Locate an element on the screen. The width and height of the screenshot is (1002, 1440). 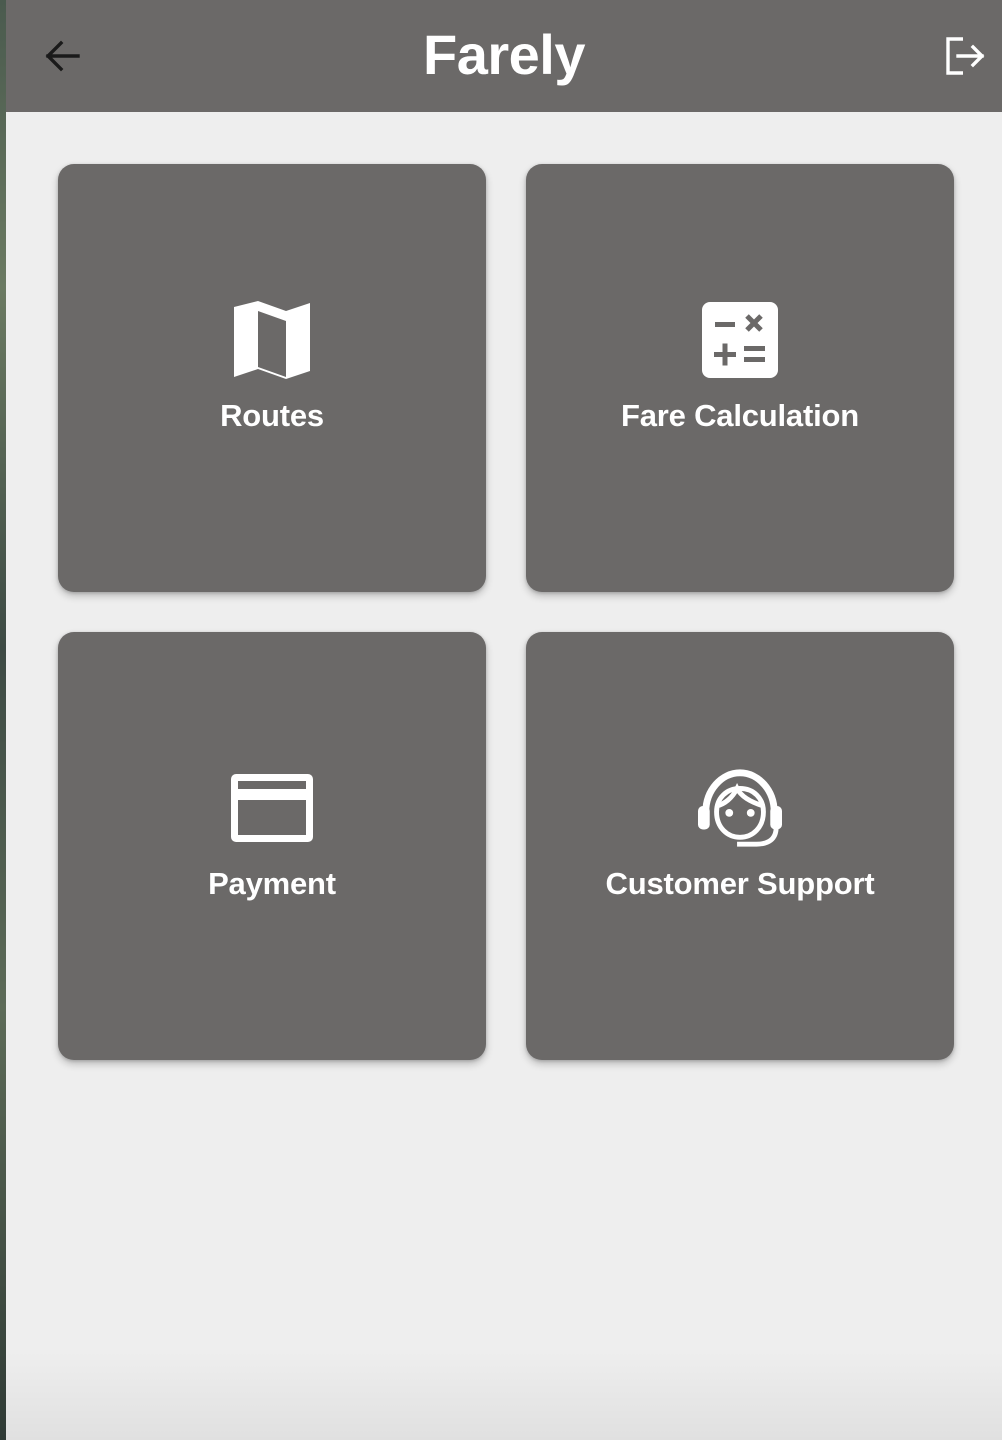
app-title: Farely is located at coordinates (504, 54).